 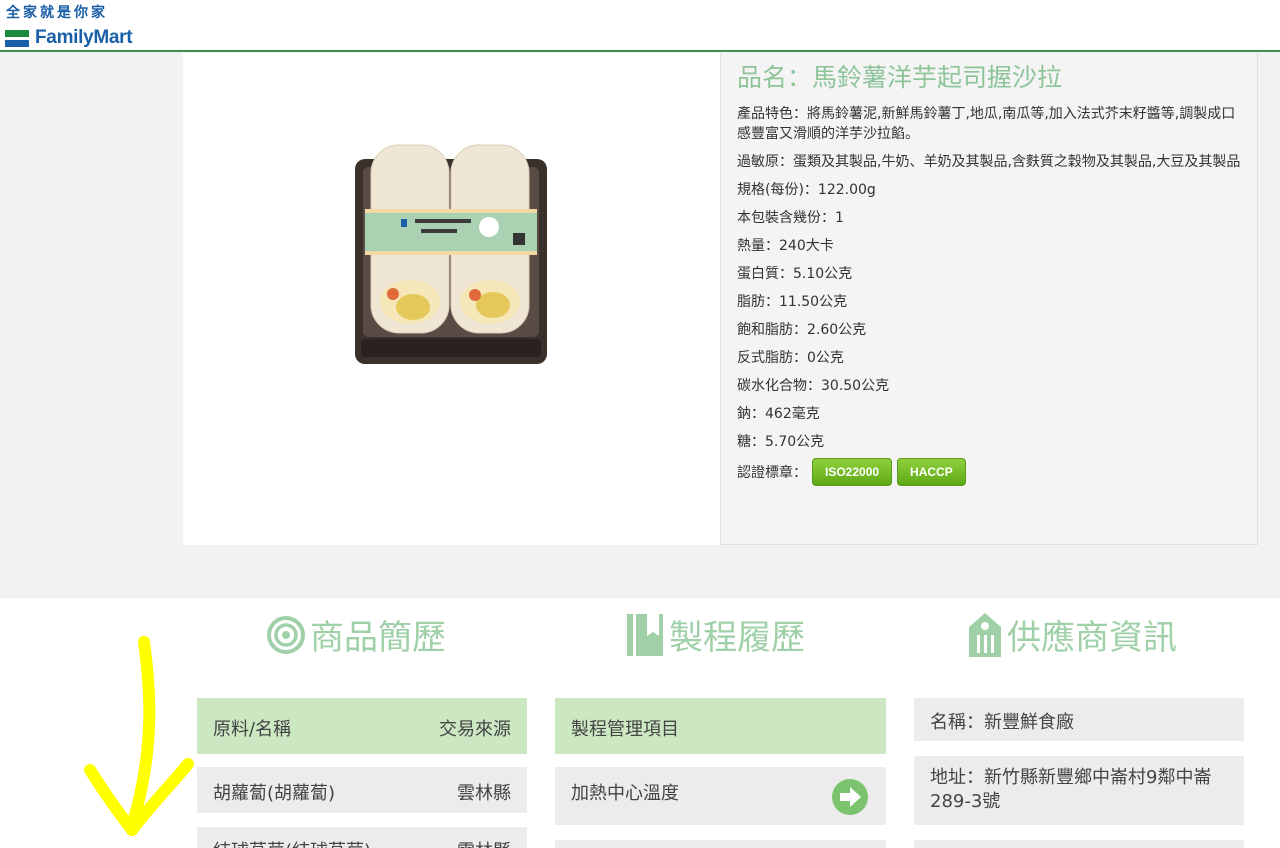 What do you see at coordinates (931, 472) in the screenshot?
I see `cert-badge-haccp: HACCP` at bounding box center [931, 472].